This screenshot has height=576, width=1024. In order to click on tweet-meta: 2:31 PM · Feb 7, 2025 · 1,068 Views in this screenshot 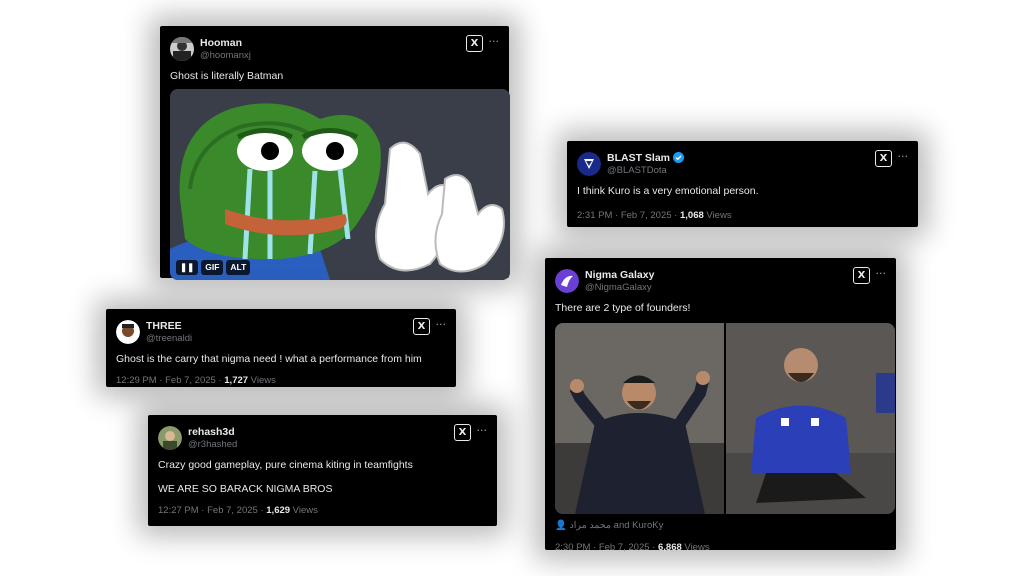, I will do `click(742, 215)`.